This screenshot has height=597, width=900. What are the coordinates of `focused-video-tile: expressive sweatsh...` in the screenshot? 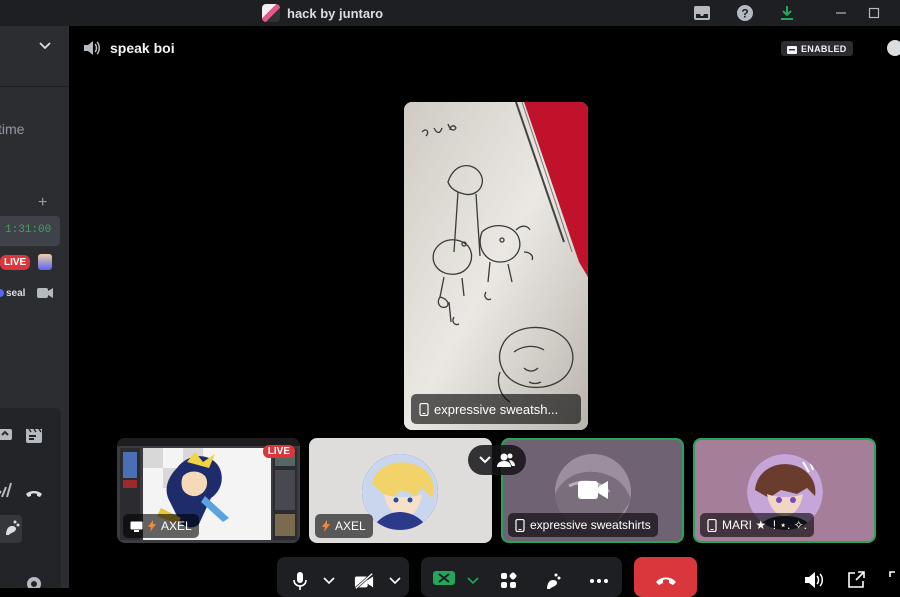 It's located at (496, 266).